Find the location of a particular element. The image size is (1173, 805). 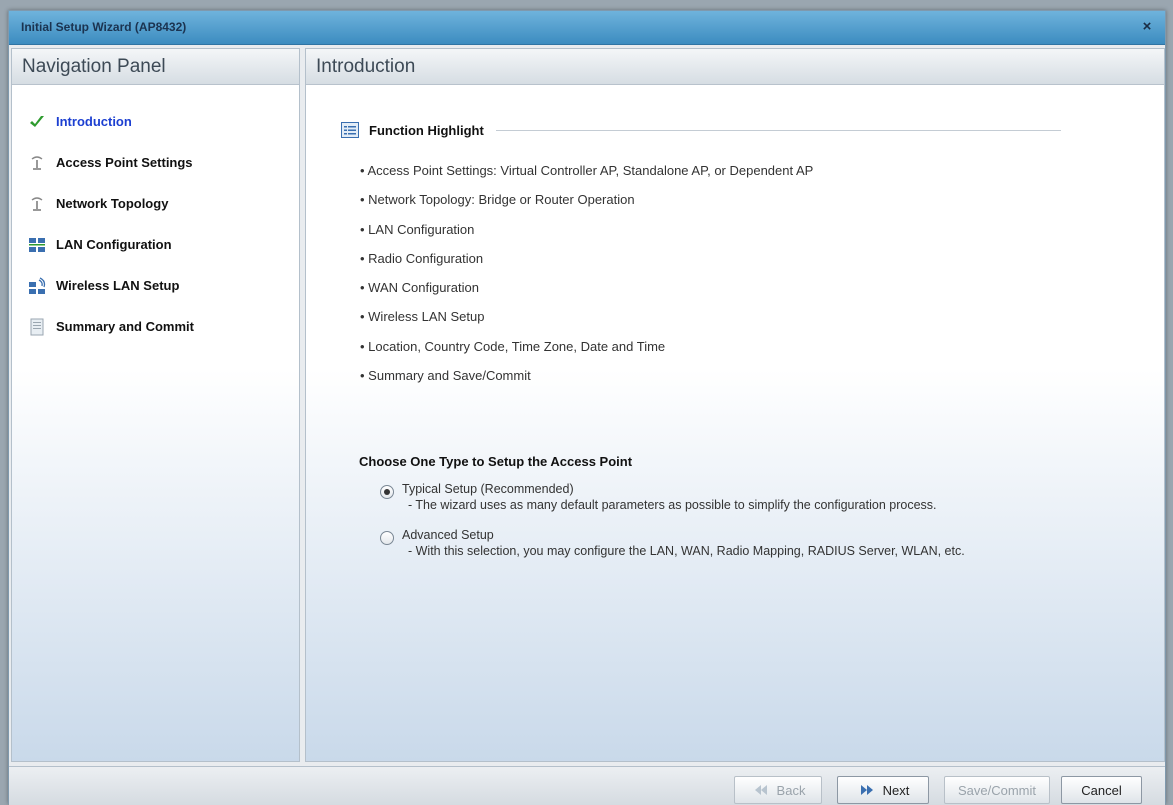

back-button: Back is located at coordinates (778, 790).